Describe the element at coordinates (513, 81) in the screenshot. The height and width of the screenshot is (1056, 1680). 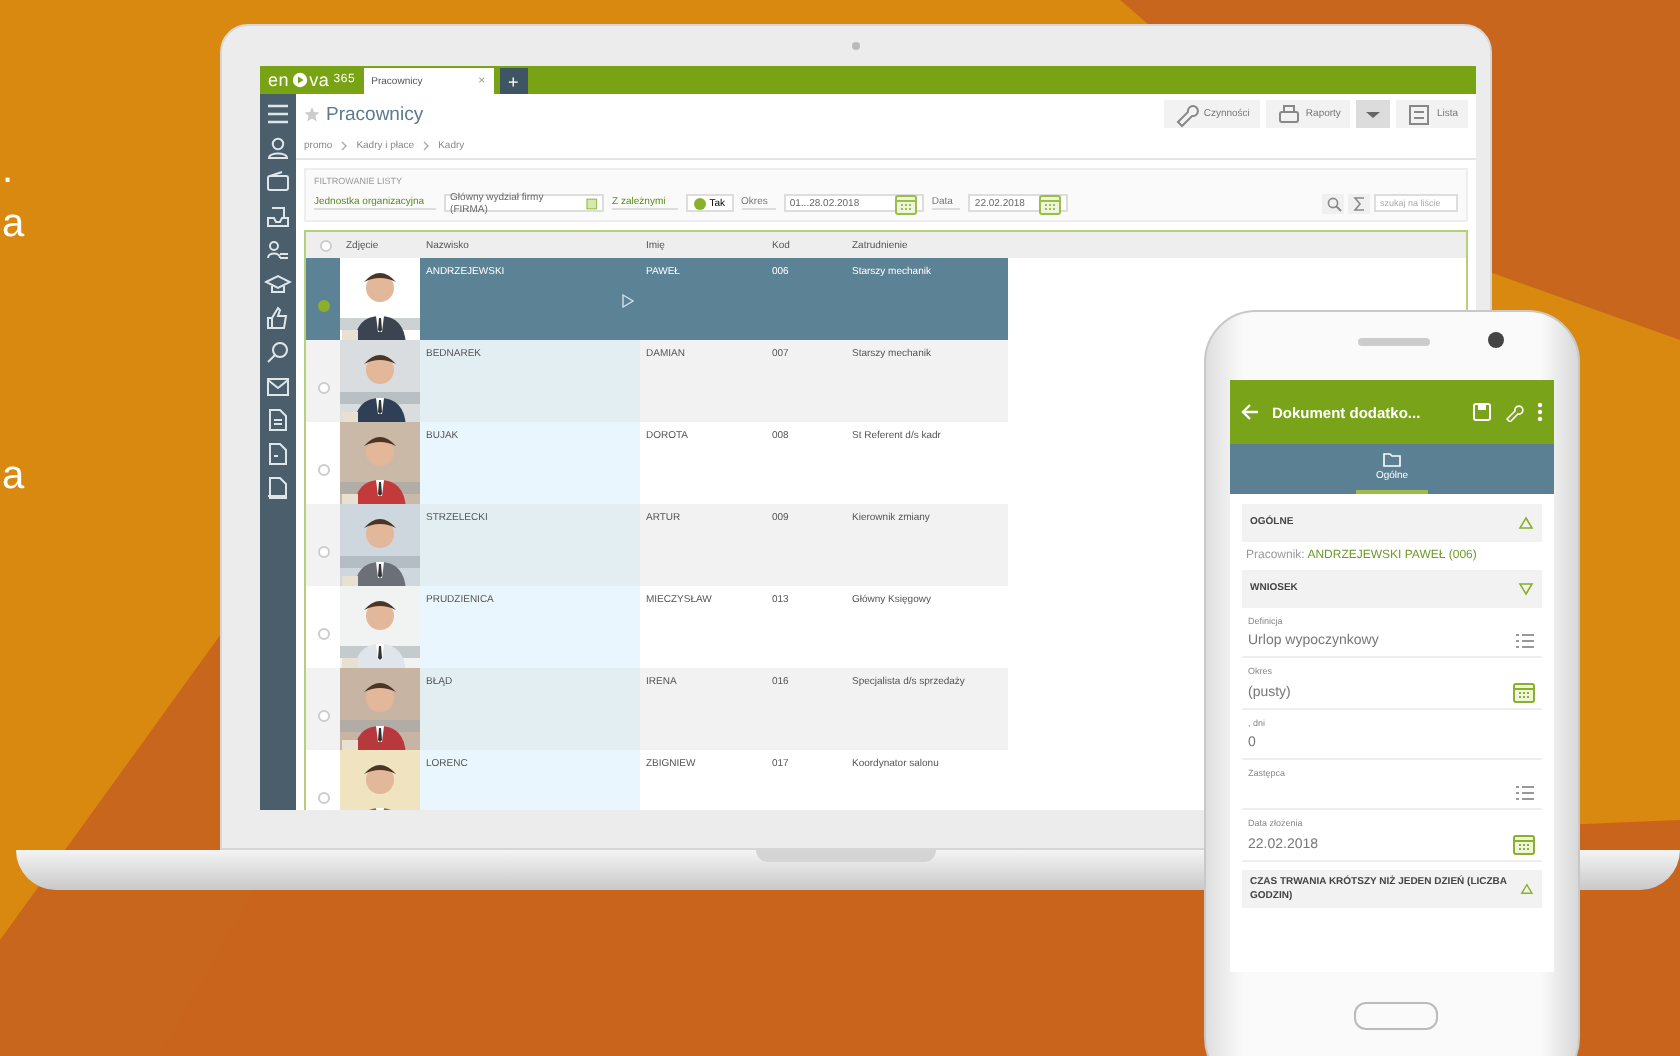
I see `add-tab-button: +` at that location.